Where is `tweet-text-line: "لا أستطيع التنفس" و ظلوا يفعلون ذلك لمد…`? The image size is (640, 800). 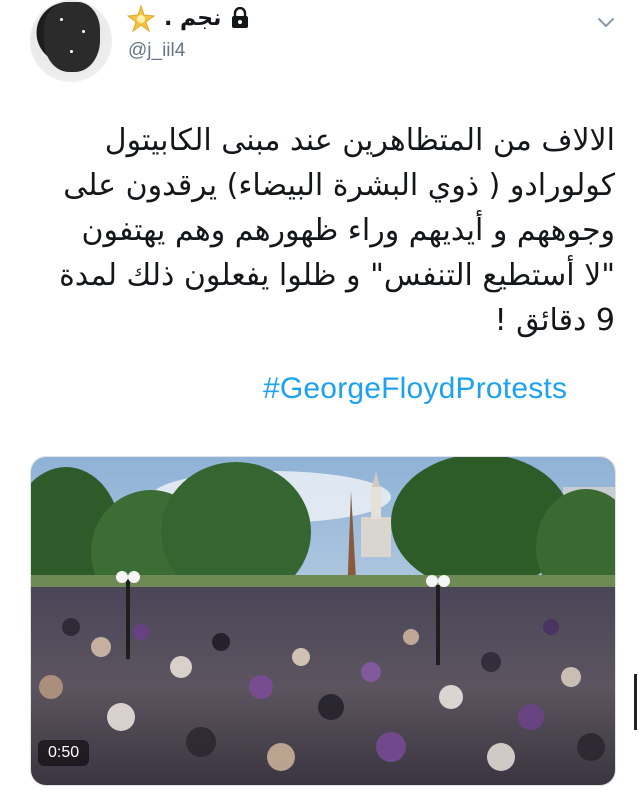 tweet-text-line: "لا أستطيع التنفس" و ظلوا يفعلون ذلك لمد… is located at coordinates (337, 275).